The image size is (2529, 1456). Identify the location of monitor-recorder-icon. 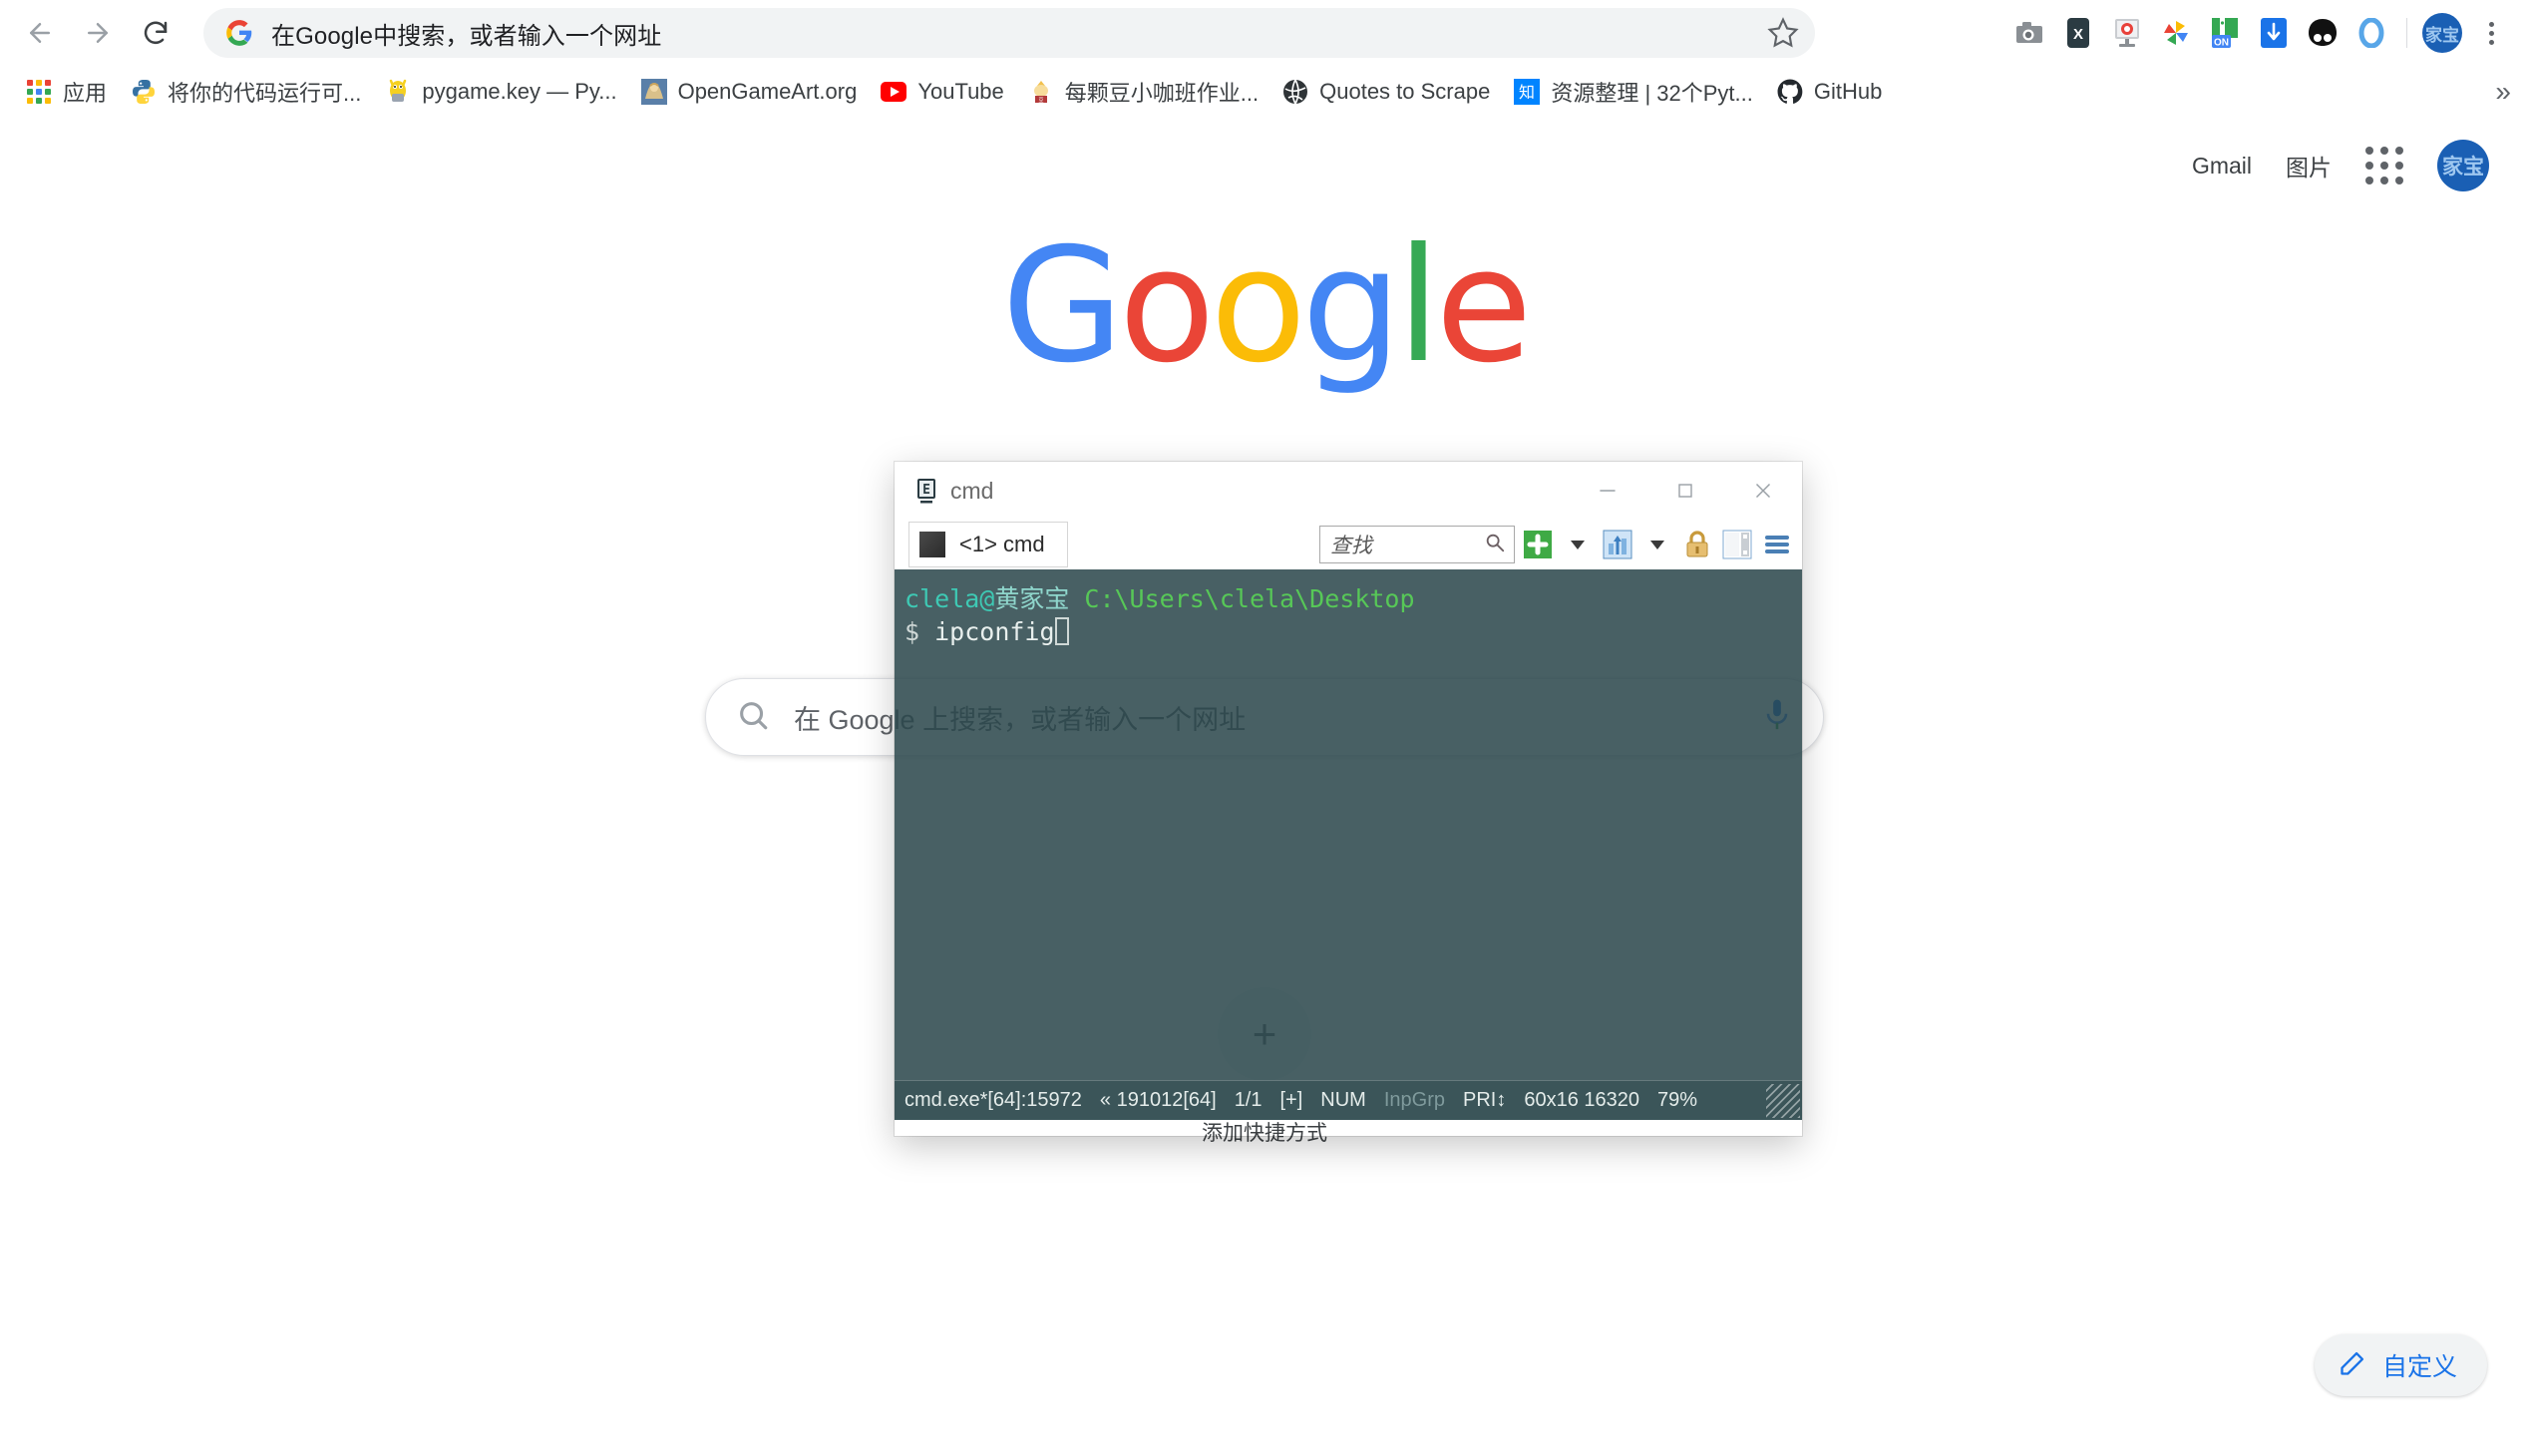
(2127, 33).